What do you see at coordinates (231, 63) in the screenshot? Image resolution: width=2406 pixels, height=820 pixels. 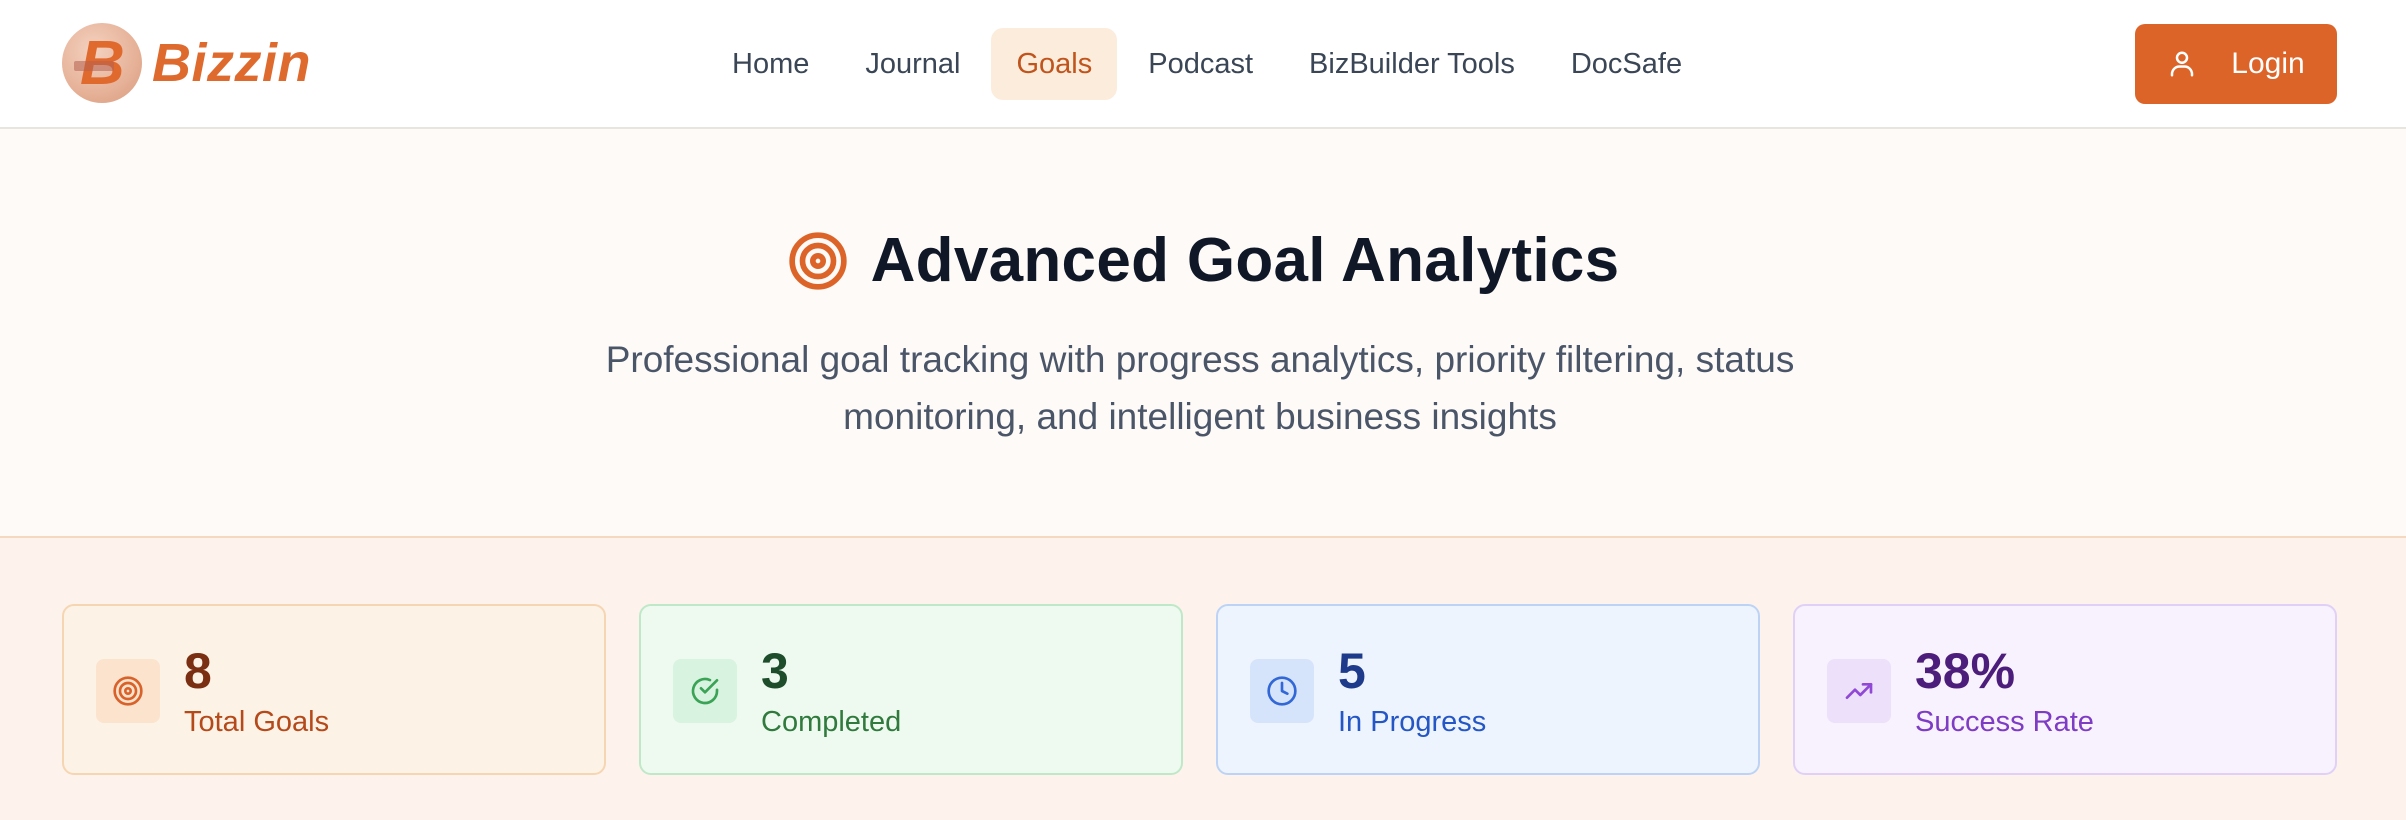 I see `brand-name: Bizzin` at bounding box center [231, 63].